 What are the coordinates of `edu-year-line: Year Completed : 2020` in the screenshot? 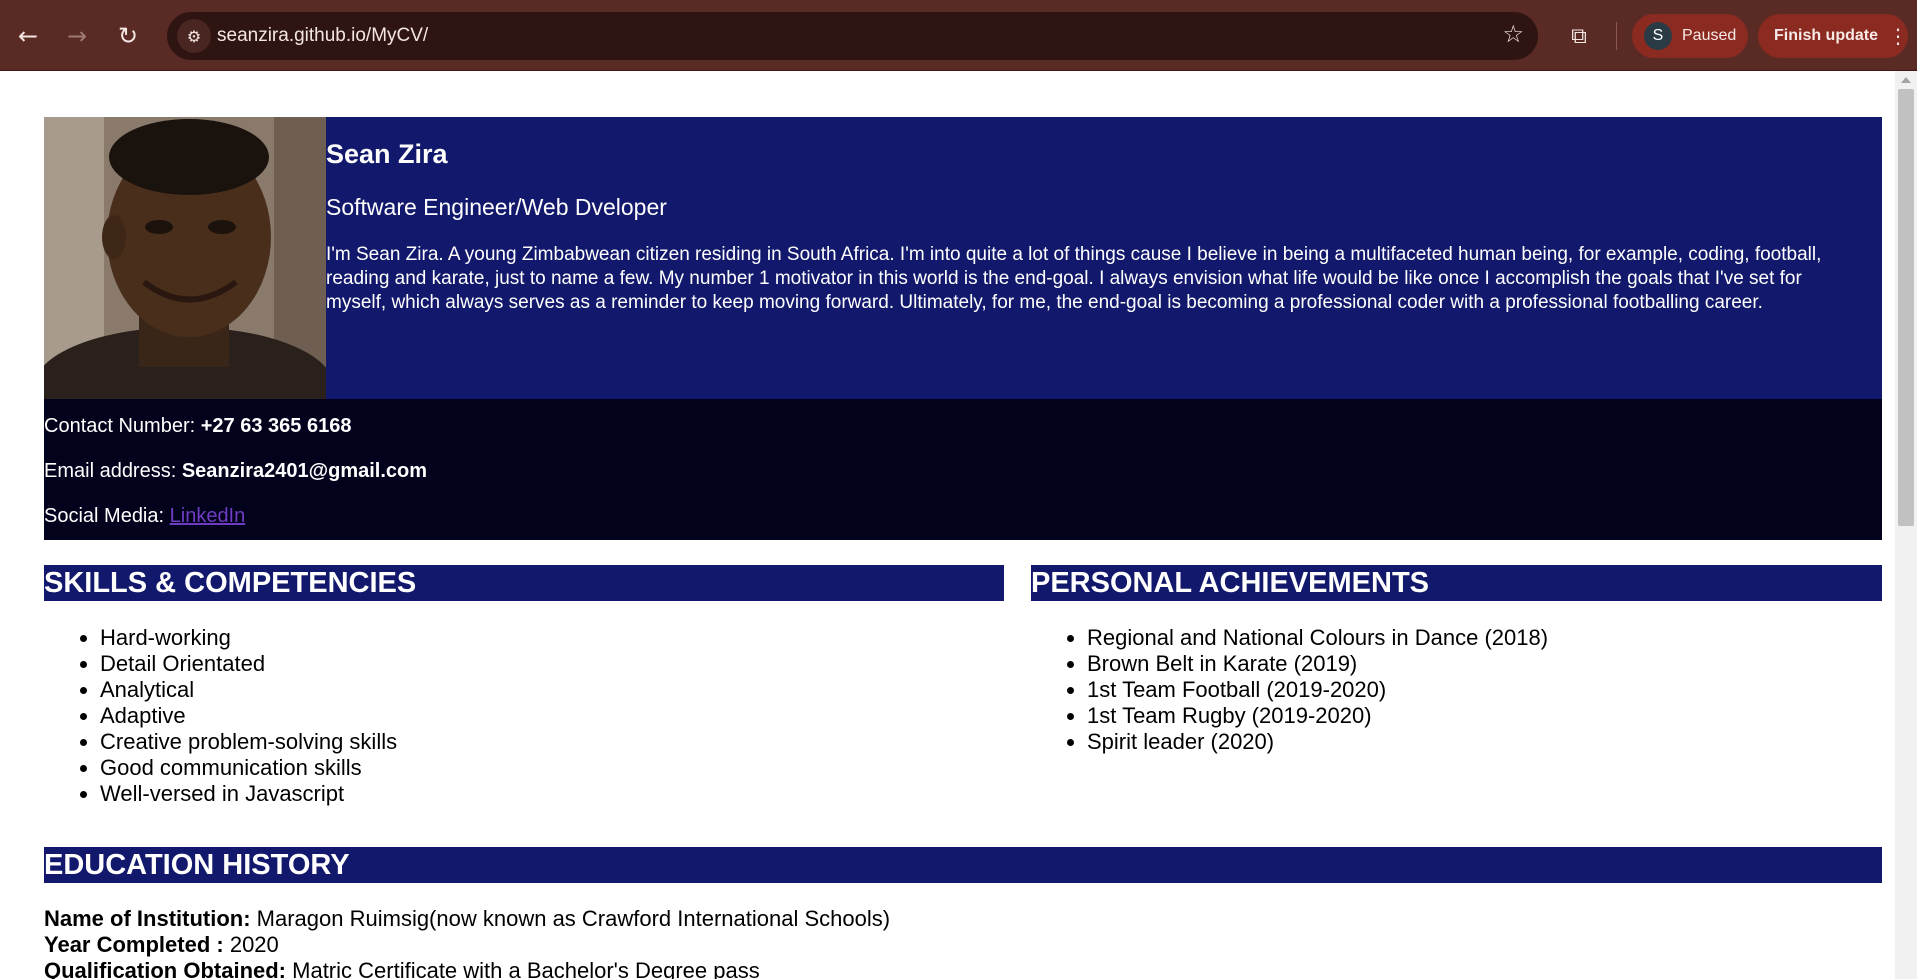 It's located at (161, 945).